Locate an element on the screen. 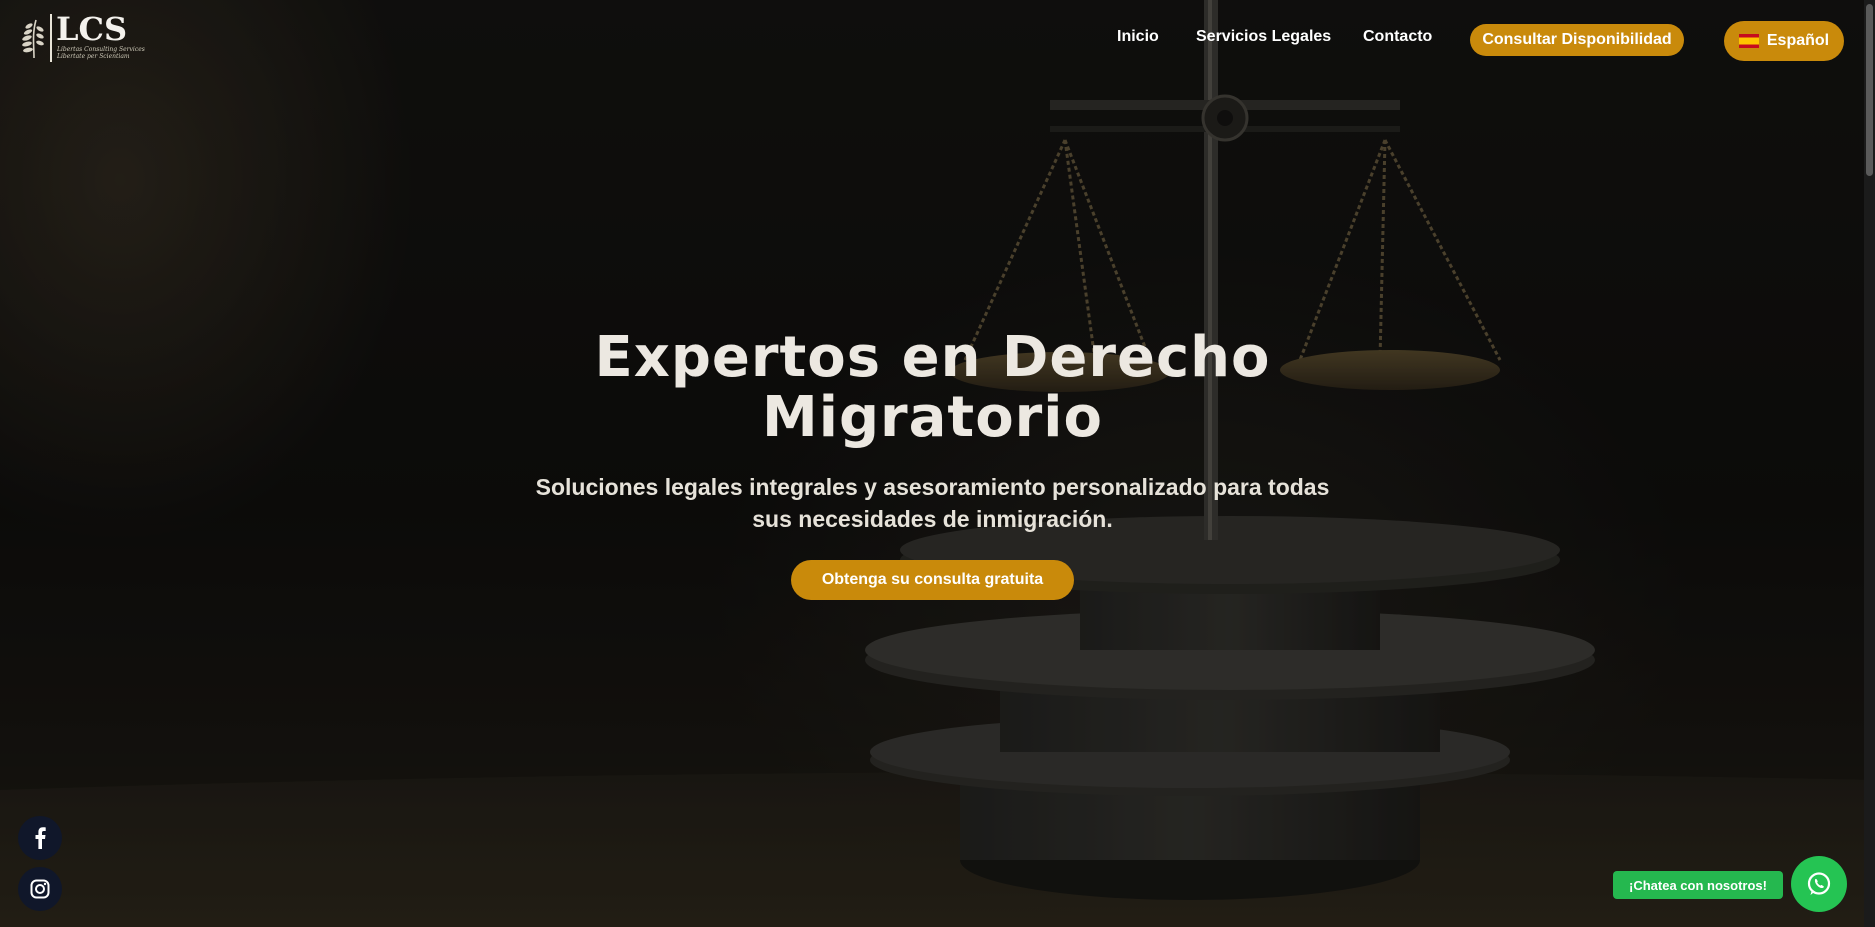  facebook-icon is located at coordinates (40, 838).